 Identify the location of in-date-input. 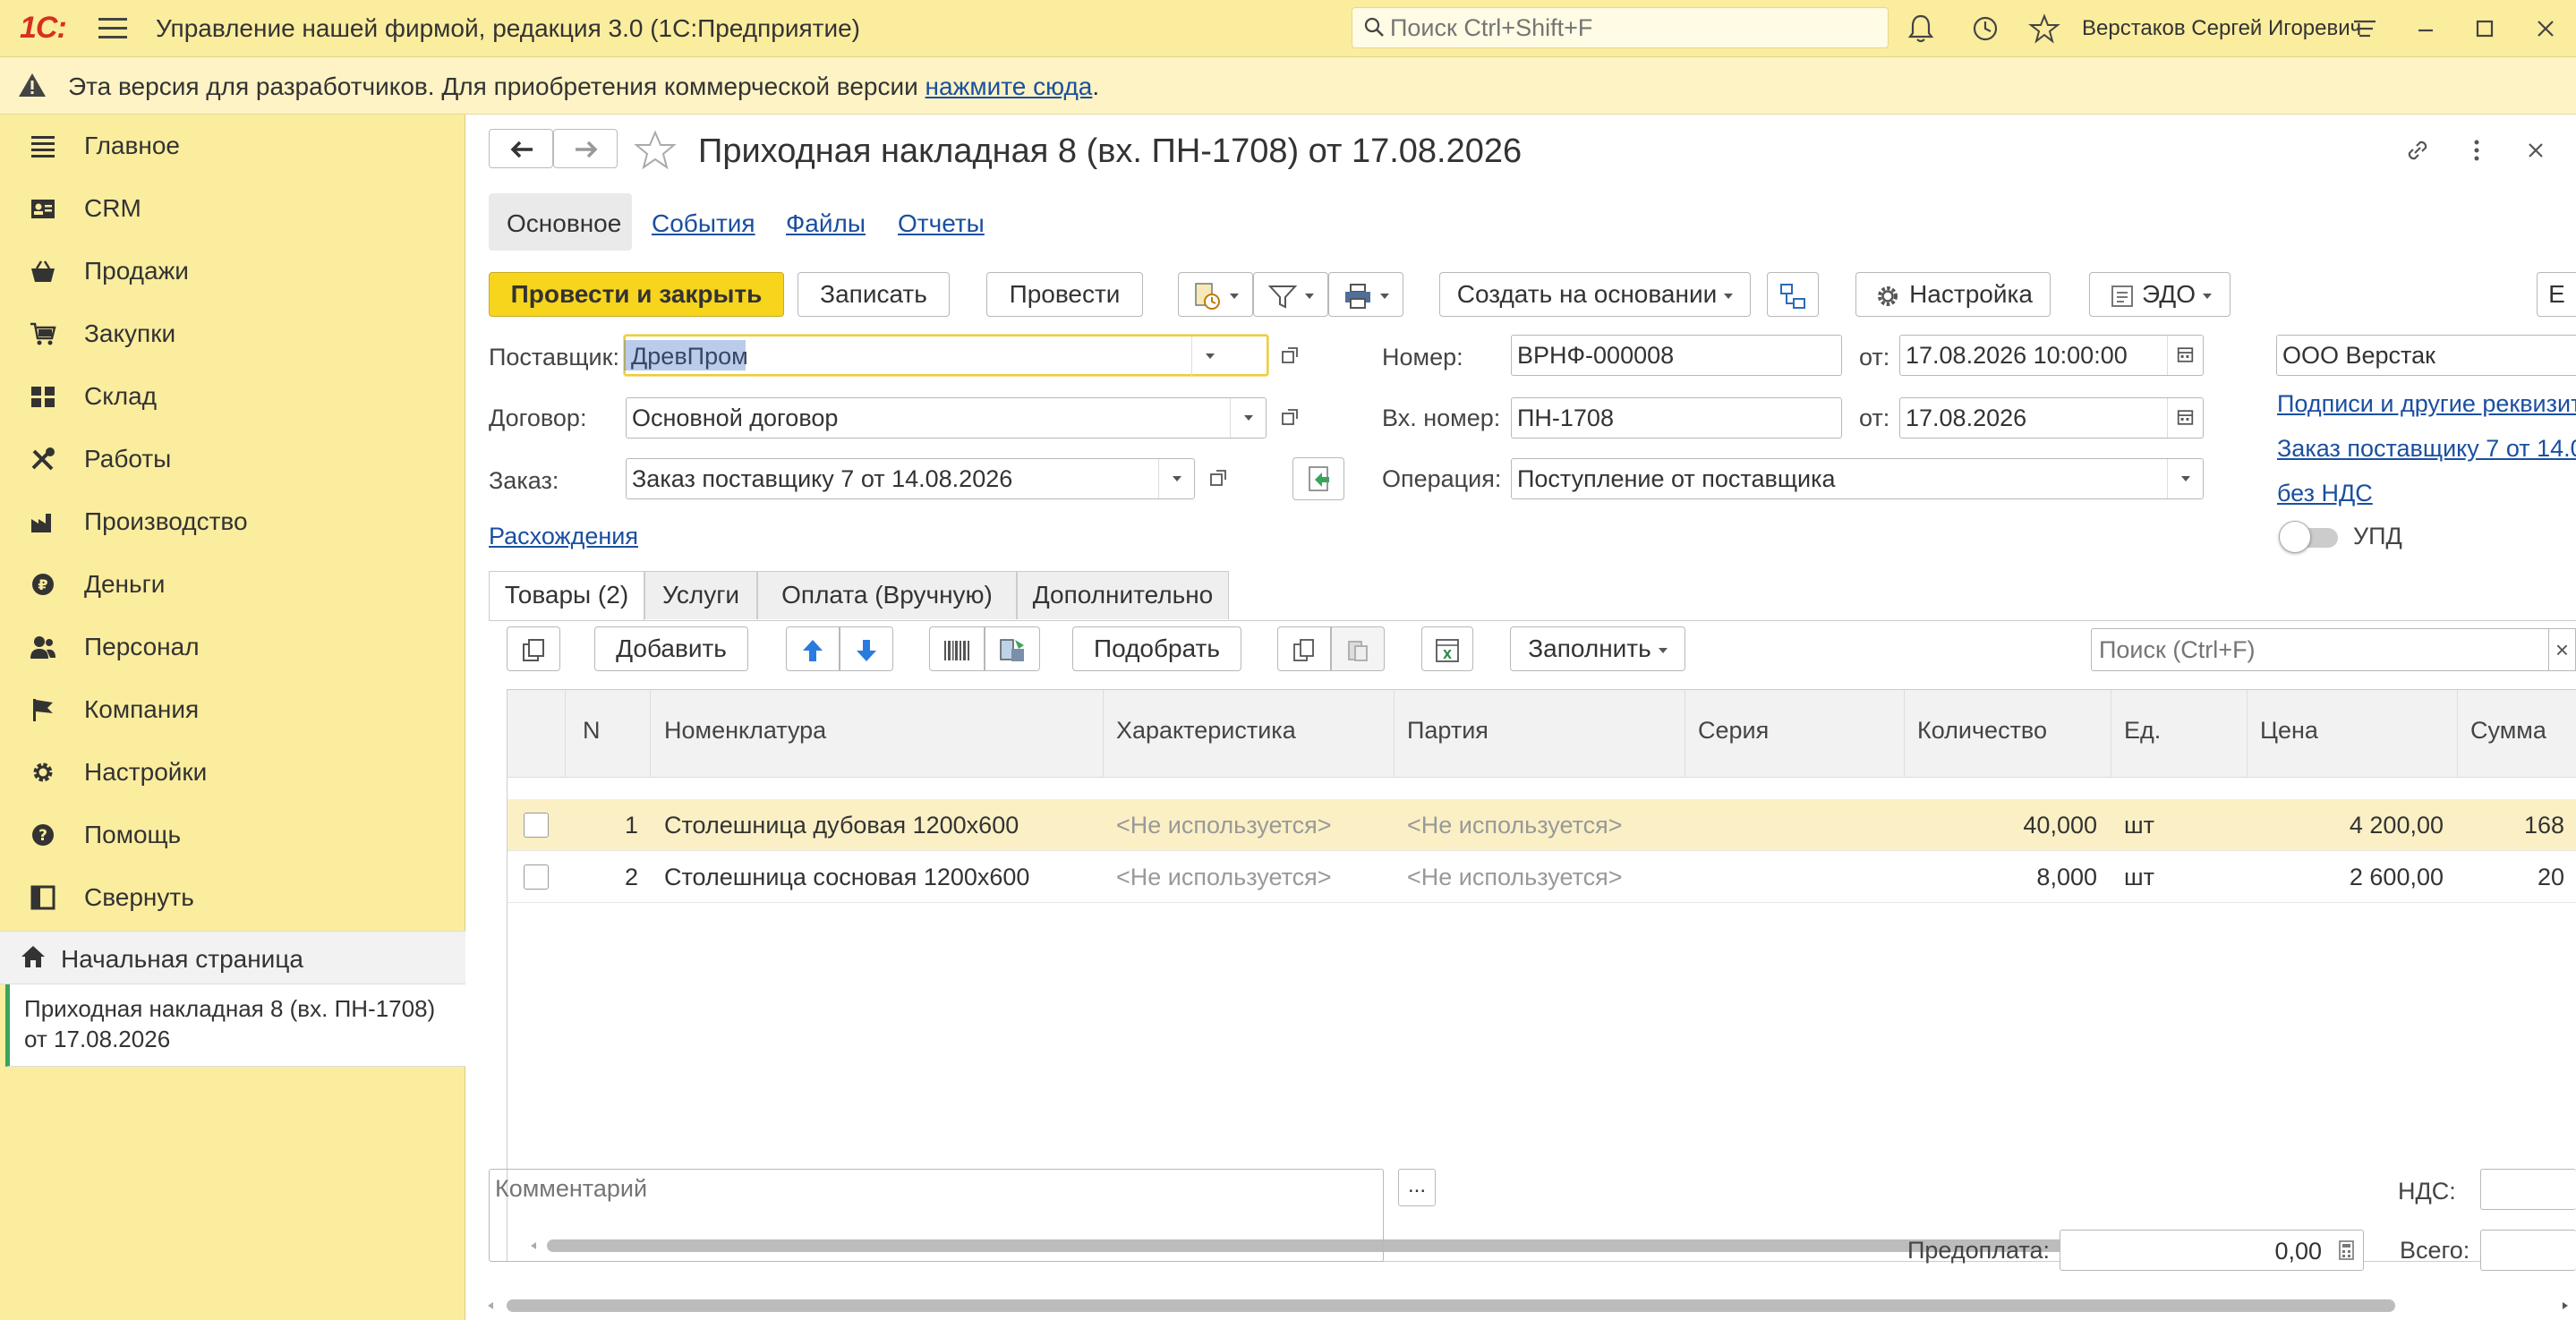
(2031, 418).